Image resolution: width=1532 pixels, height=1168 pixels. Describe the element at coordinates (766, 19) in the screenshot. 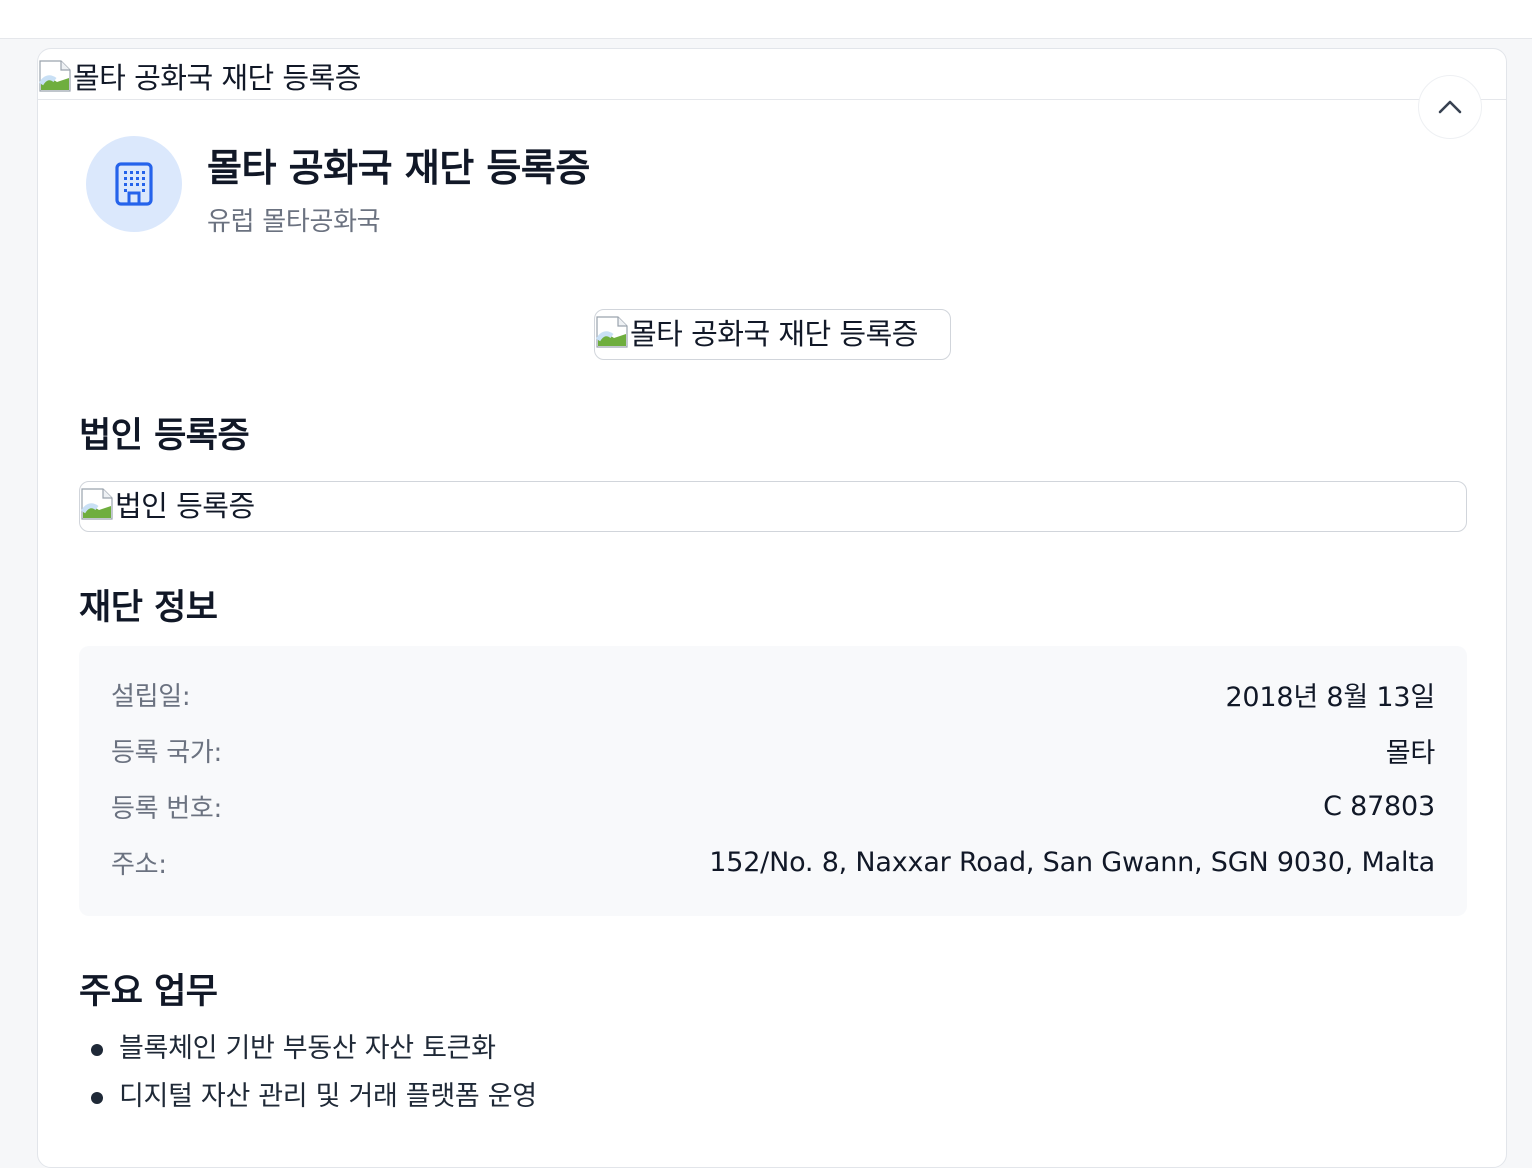

I see `top-bar` at that location.